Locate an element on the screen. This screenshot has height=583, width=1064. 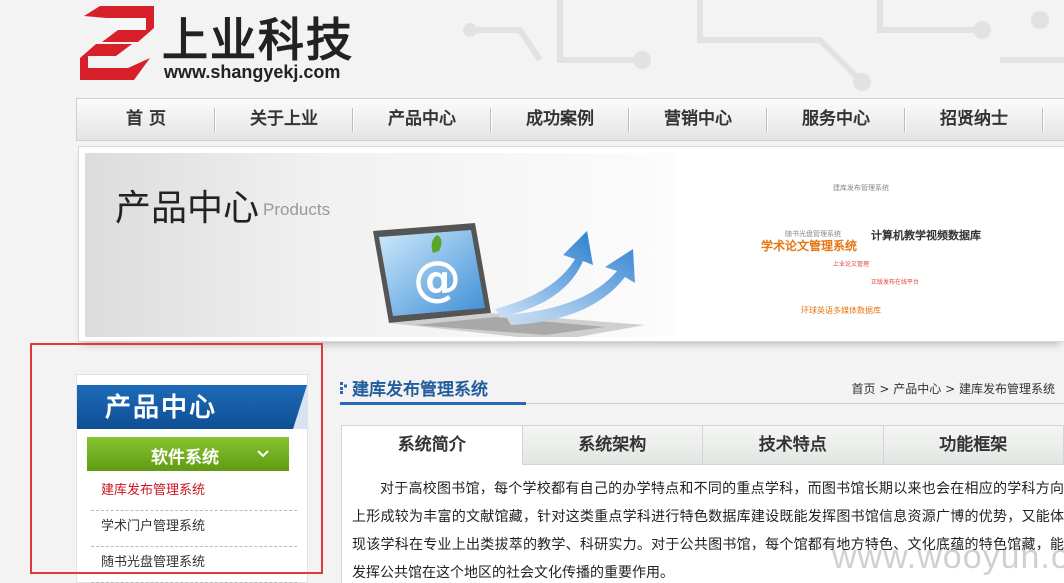
sidebar-item-academic-portal: 学术门户管理系统 is located at coordinates (194, 529).